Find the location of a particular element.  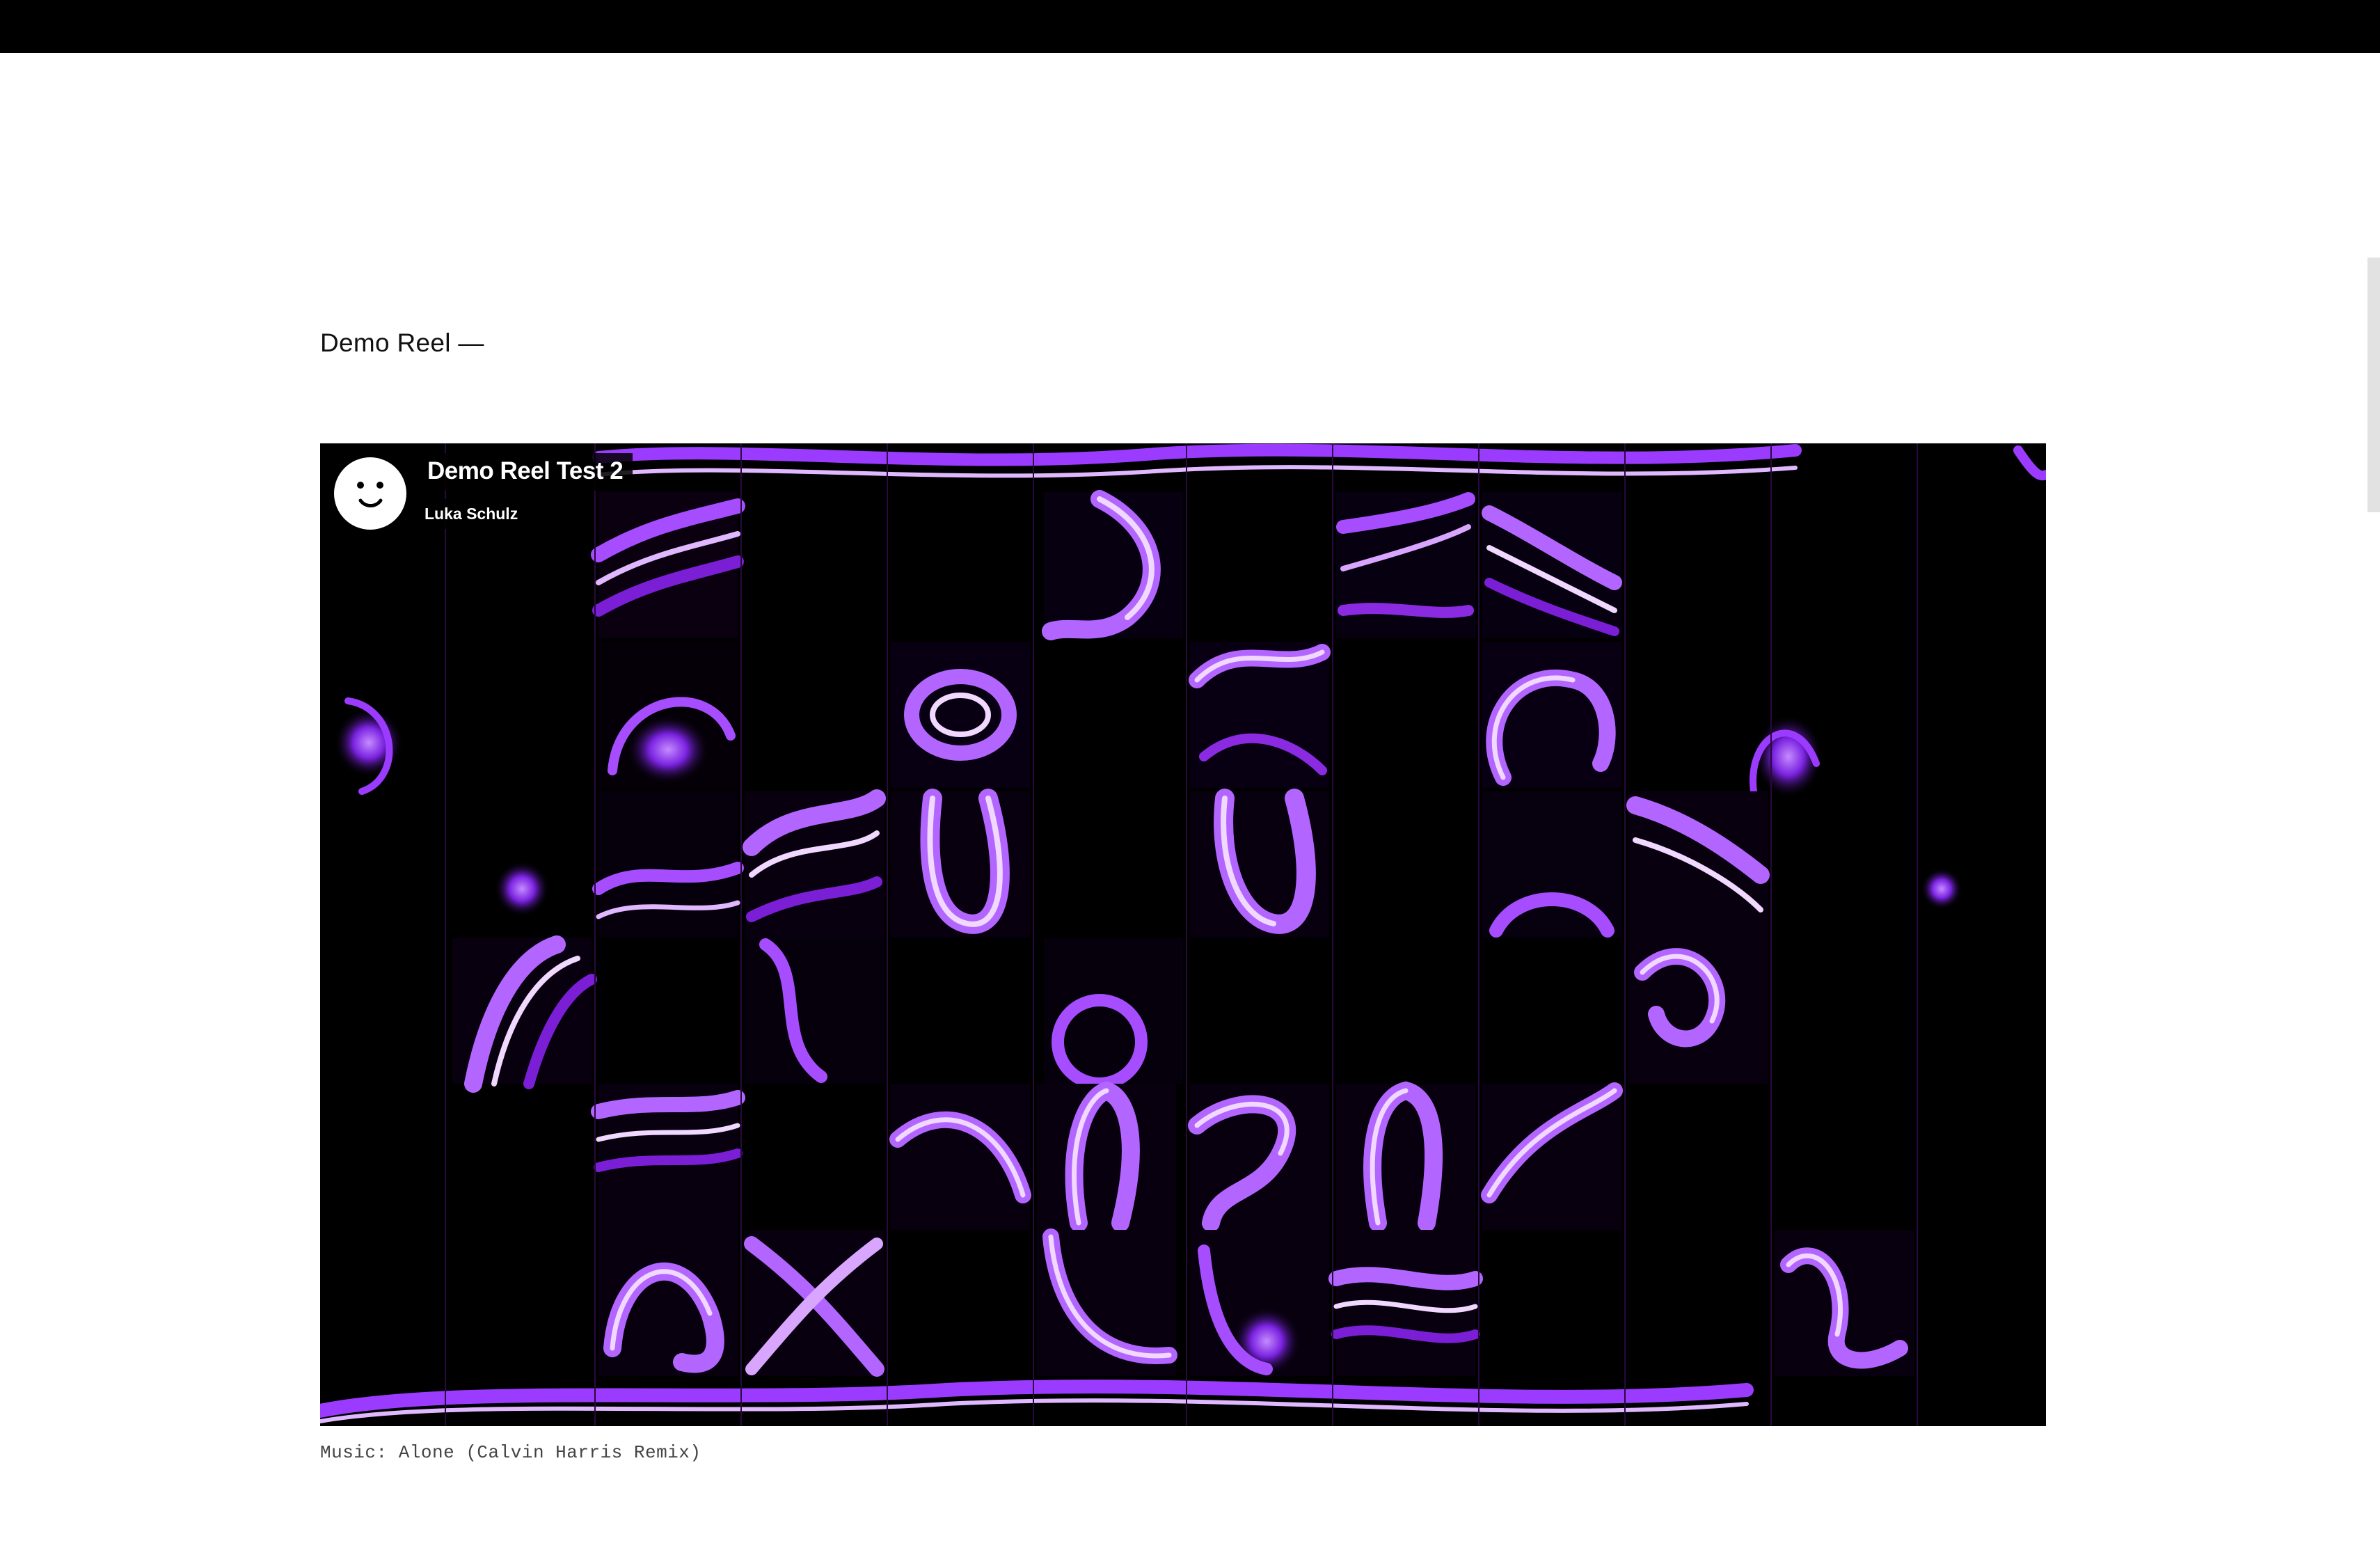

avatar is located at coordinates (370, 493).